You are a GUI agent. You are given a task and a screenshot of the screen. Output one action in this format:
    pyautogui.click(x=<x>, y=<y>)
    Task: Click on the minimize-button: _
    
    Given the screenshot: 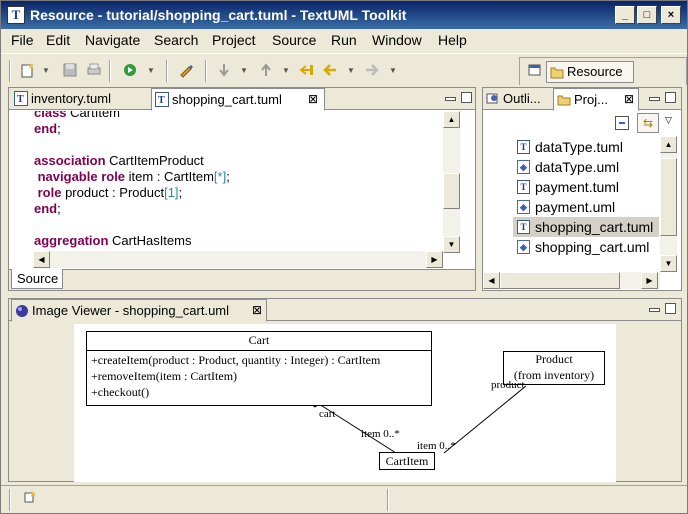 What is the action you would take?
    pyautogui.click(x=625, y=15)
    